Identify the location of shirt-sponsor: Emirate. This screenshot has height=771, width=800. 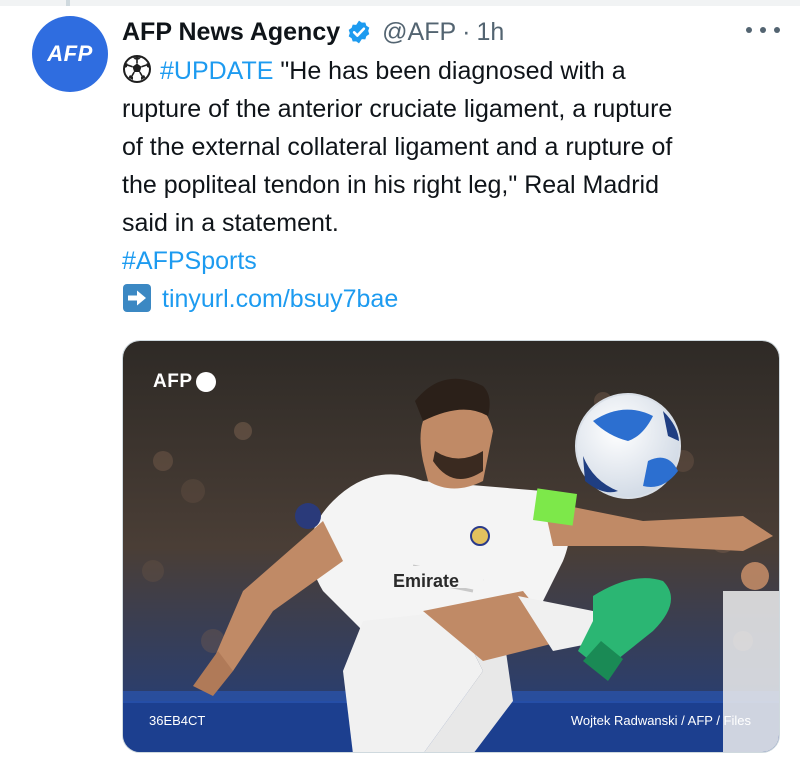
(426, 581).